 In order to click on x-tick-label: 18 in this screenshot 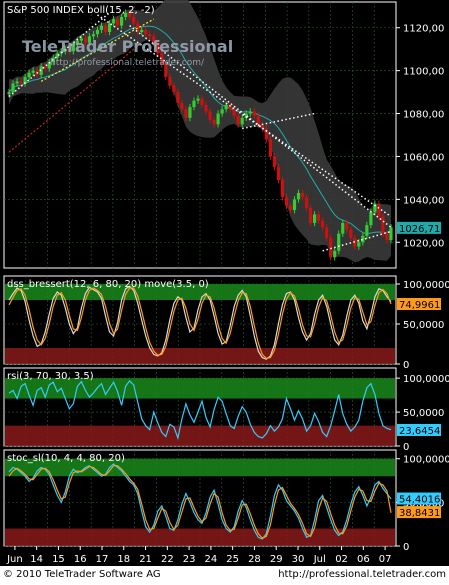, I will do `click(123, 559)`.